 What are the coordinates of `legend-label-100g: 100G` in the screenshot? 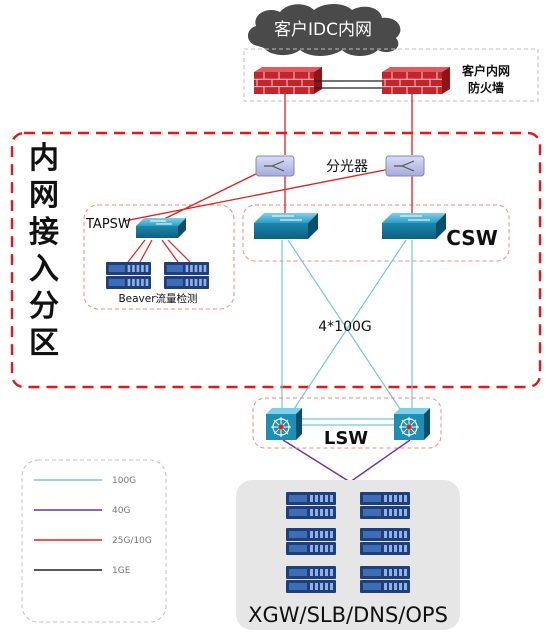 It's located at (124, 481).